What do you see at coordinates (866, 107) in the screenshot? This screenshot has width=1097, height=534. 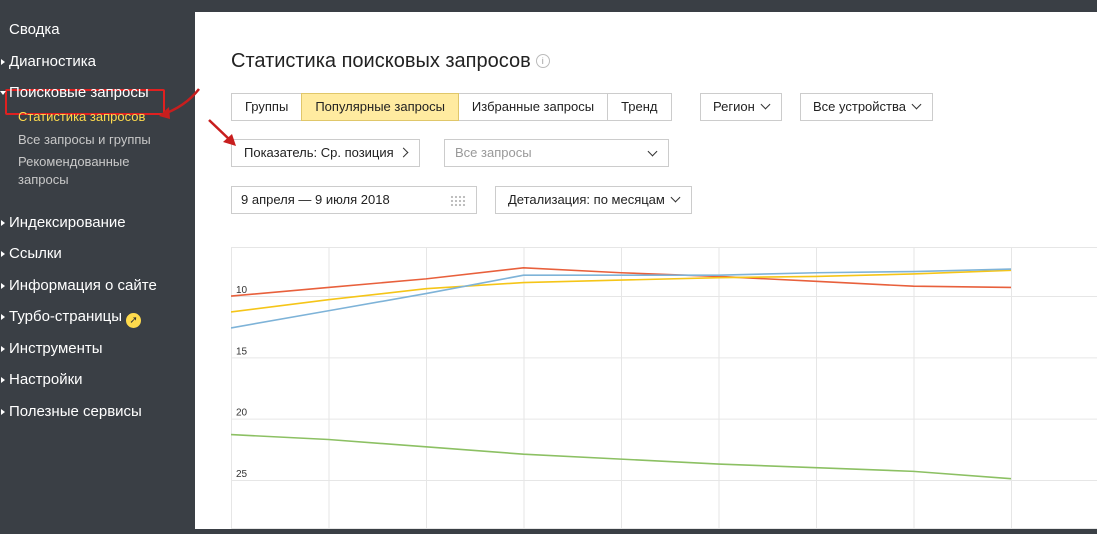 I see `devices-button: Все устройства` at bounding box center [866, 107].